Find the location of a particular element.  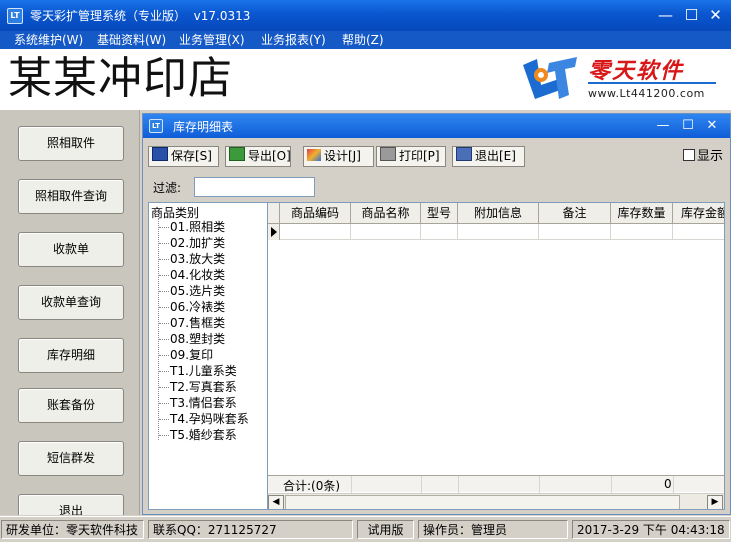

scroll-right-button: ▶ is located at coordinates (715, 502).